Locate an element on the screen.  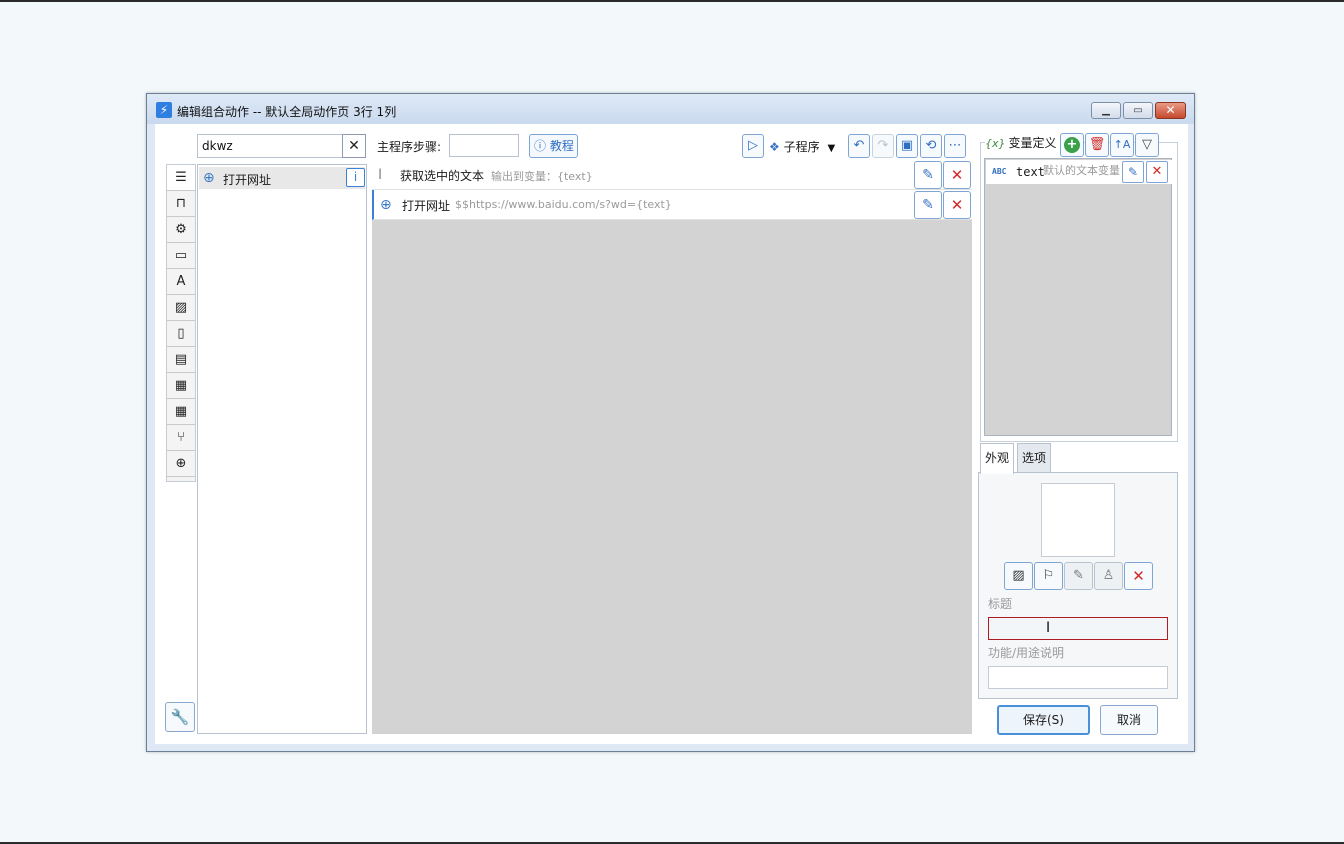
category-image-icon: ▨ is located at coordinates (181, 308).